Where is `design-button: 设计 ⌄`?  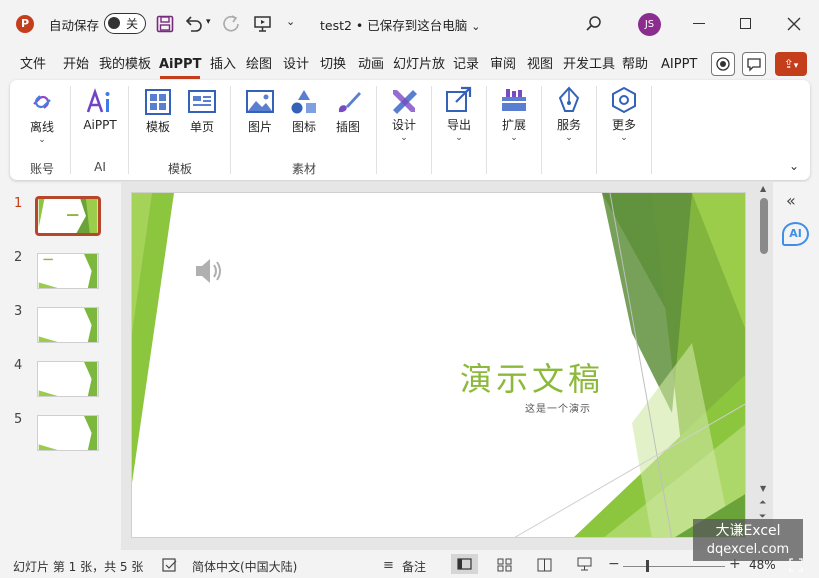
design-button: 设计 ⌄ is located at coordinates (404, 114).